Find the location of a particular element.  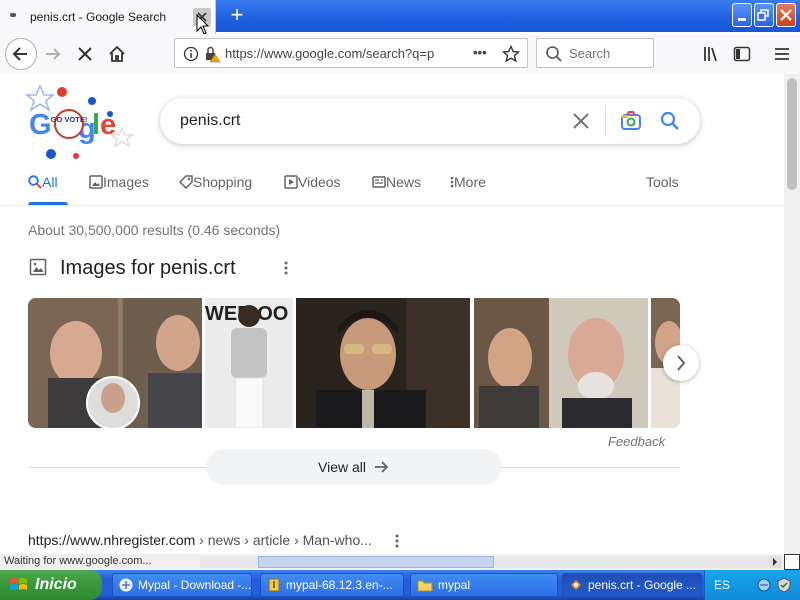

tools-button: Tools is located at coordinates (662, 182).